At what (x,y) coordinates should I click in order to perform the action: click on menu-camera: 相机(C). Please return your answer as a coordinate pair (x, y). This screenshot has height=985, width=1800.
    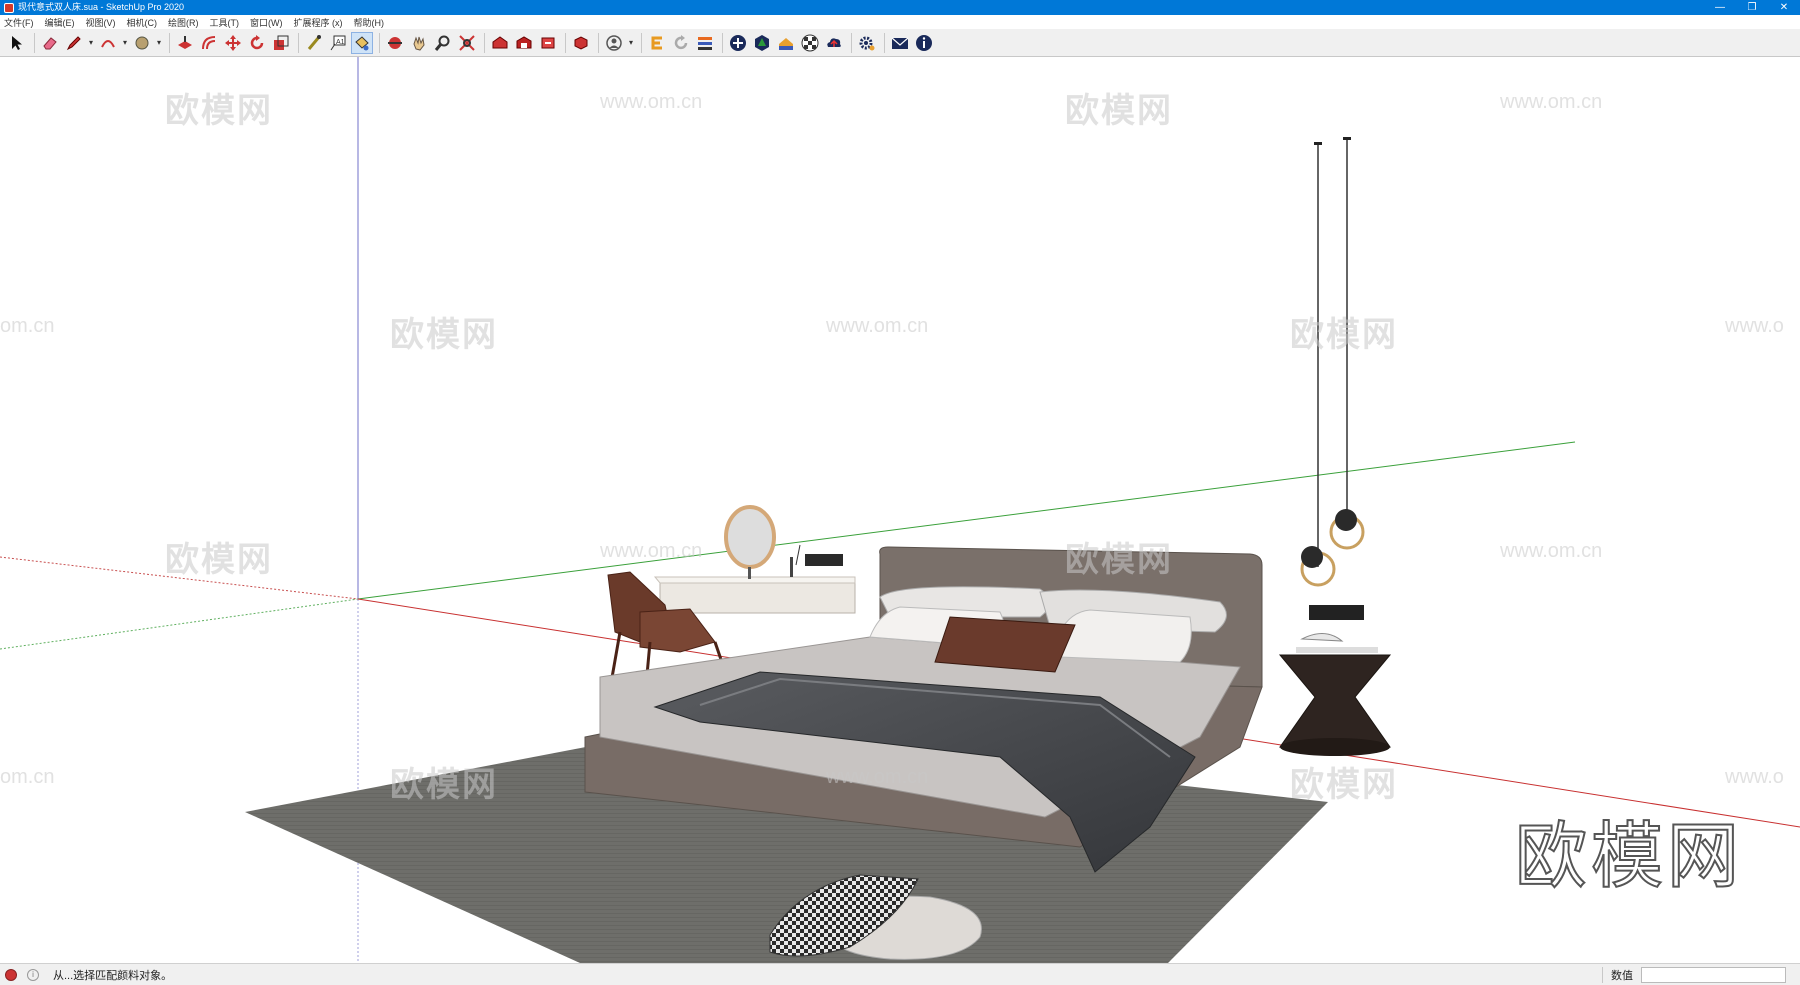
    Looking at the image, I should click on (142, 22).